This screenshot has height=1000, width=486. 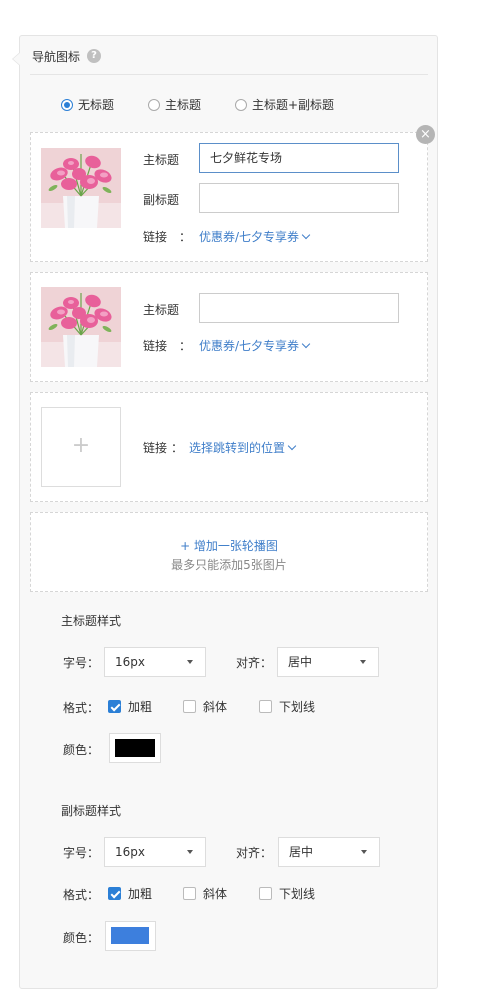 I want to click on sub-italic-checkbox: 斜体, so click(x=205, y=893).